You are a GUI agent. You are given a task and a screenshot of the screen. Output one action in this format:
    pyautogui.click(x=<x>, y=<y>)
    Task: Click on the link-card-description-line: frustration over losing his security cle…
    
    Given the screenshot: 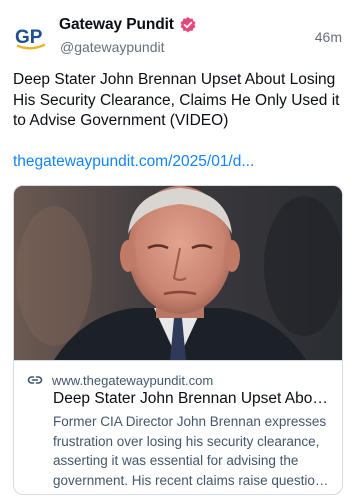 What is the action you would take?
    pyautogui.click(x=186, y=441)
    